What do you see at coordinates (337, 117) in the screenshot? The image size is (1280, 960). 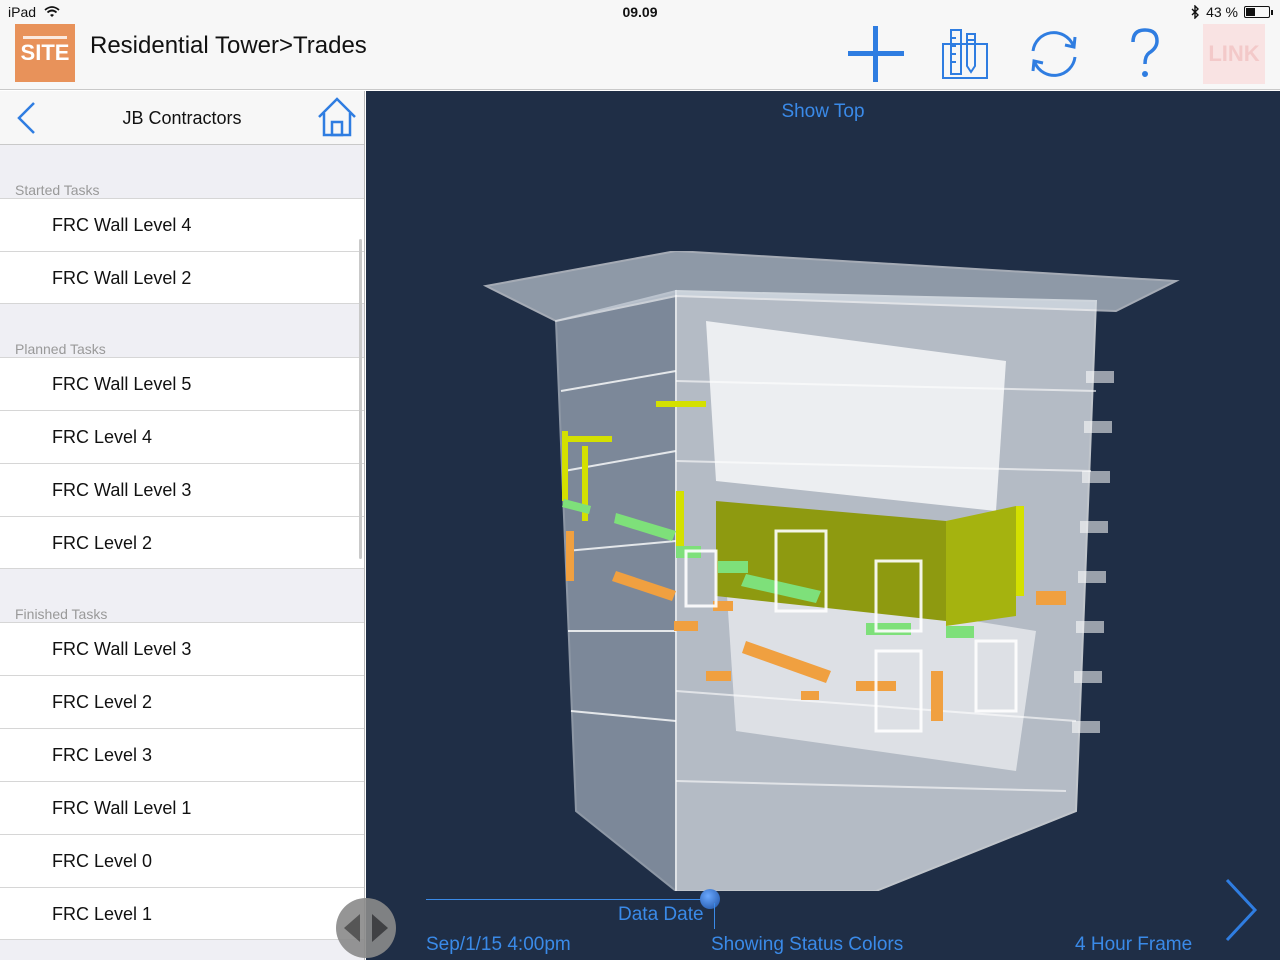 I see `home-icon` at bounding box center [337, 117].